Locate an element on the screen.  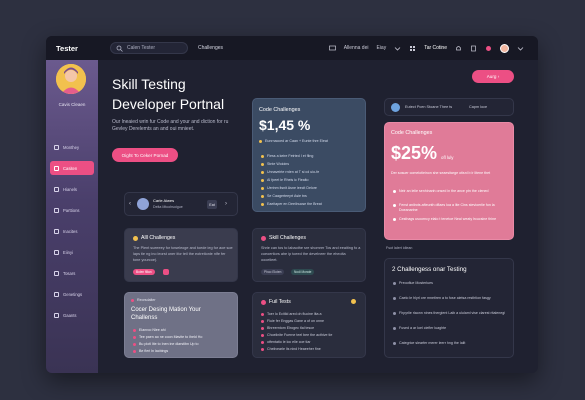
list-item-text: Bhreerntom Elrogec tlal tesce is located at coordinates (291, 328).